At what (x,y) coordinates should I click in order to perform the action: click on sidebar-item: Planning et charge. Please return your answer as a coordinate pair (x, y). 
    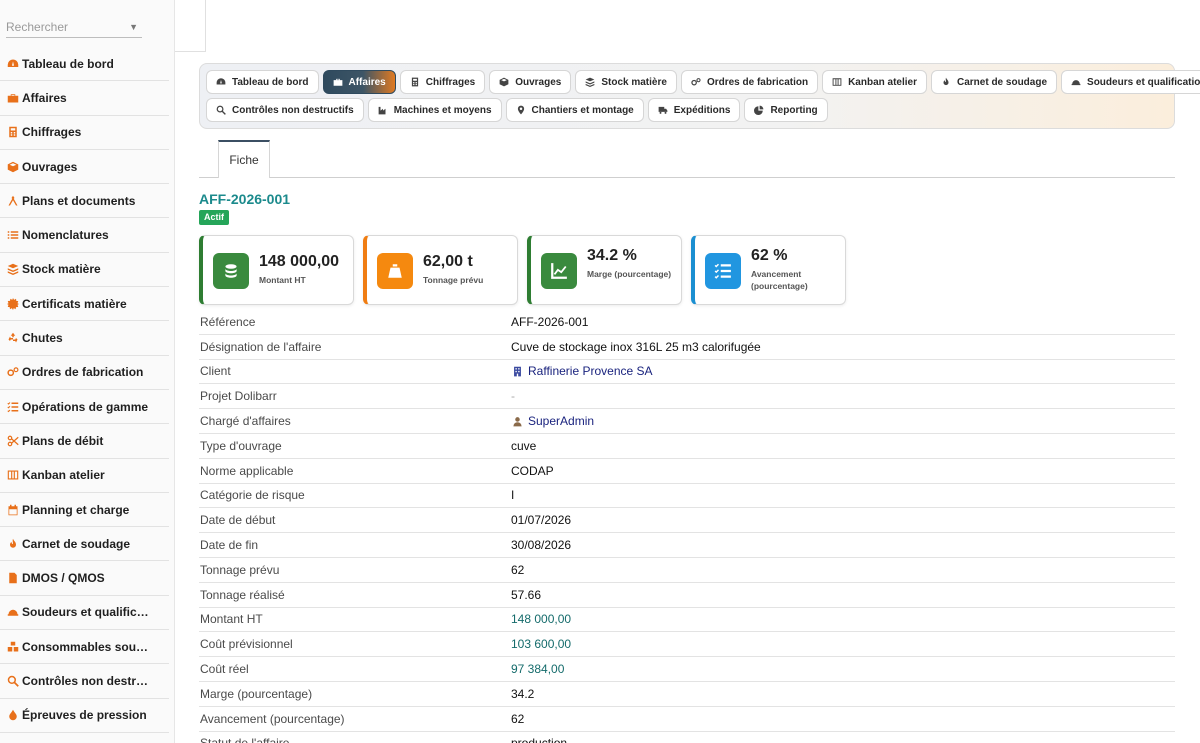
    Looking at the image, I should click on (84, 510).